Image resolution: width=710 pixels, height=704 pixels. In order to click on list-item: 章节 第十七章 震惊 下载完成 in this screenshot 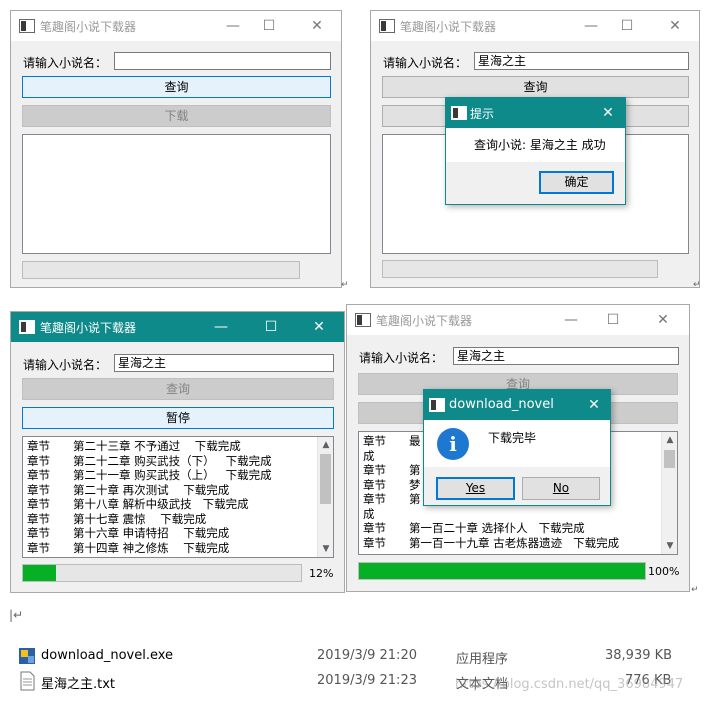, I will do `click(178, 519)`.